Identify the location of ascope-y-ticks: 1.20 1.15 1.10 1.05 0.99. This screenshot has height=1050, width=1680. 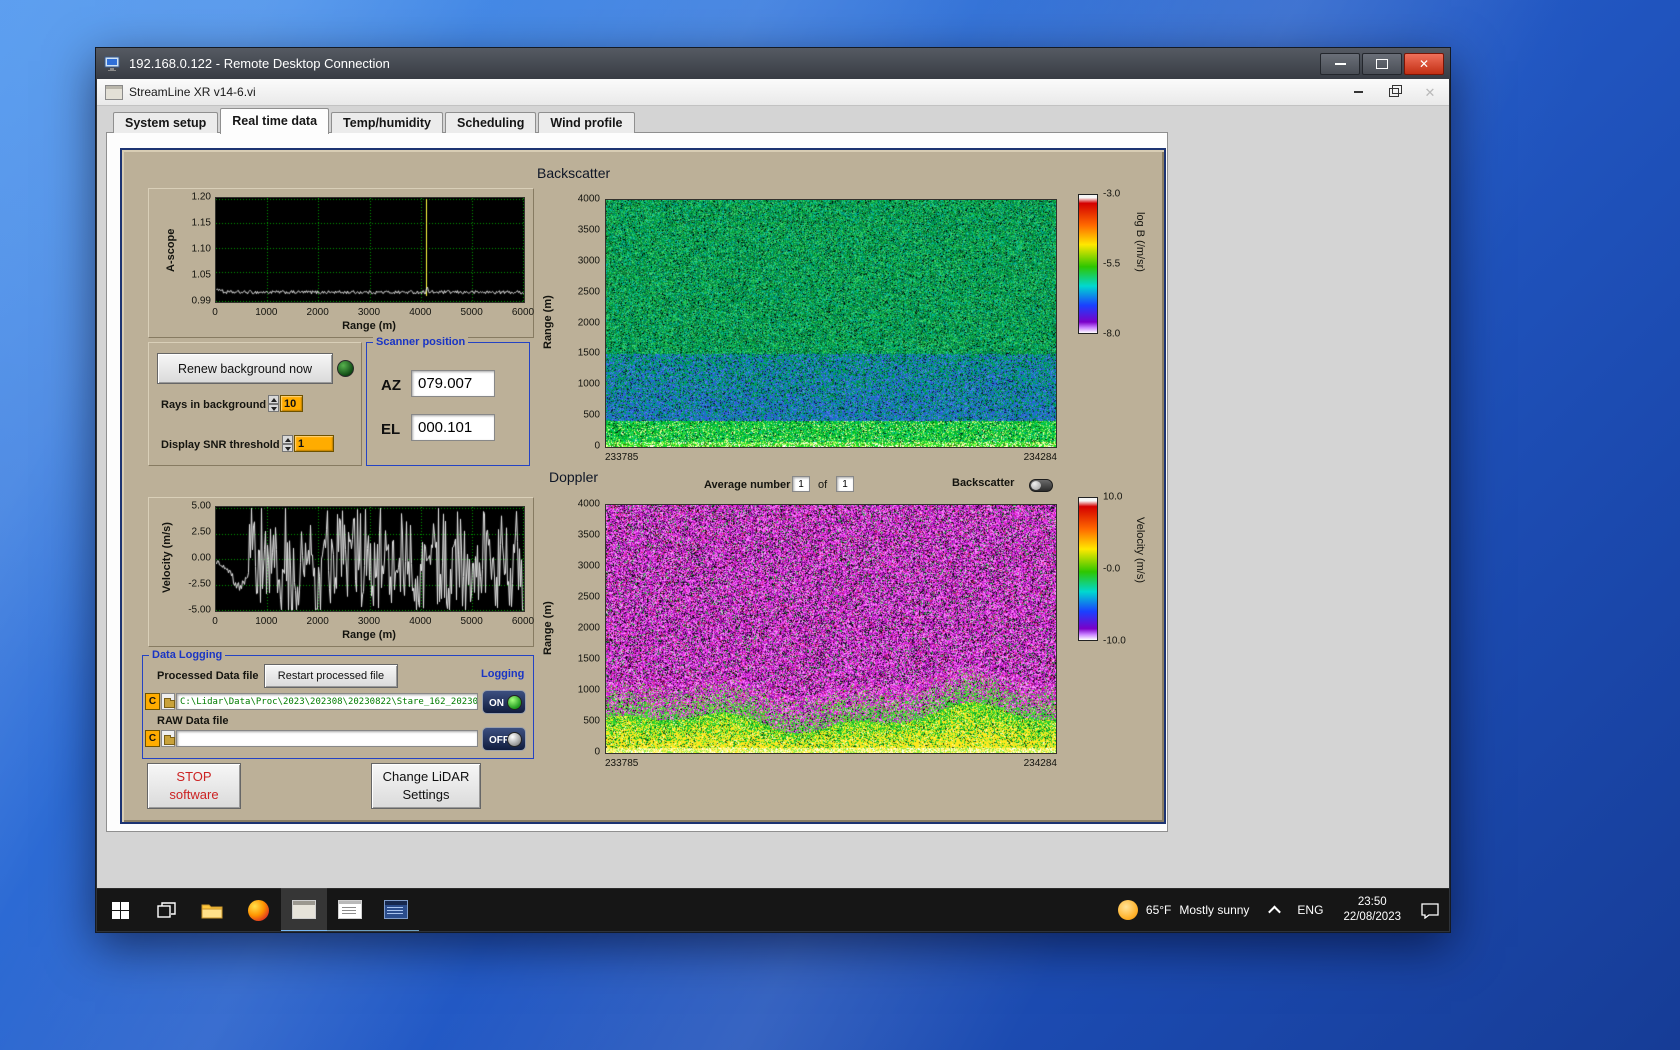
(195, 249).